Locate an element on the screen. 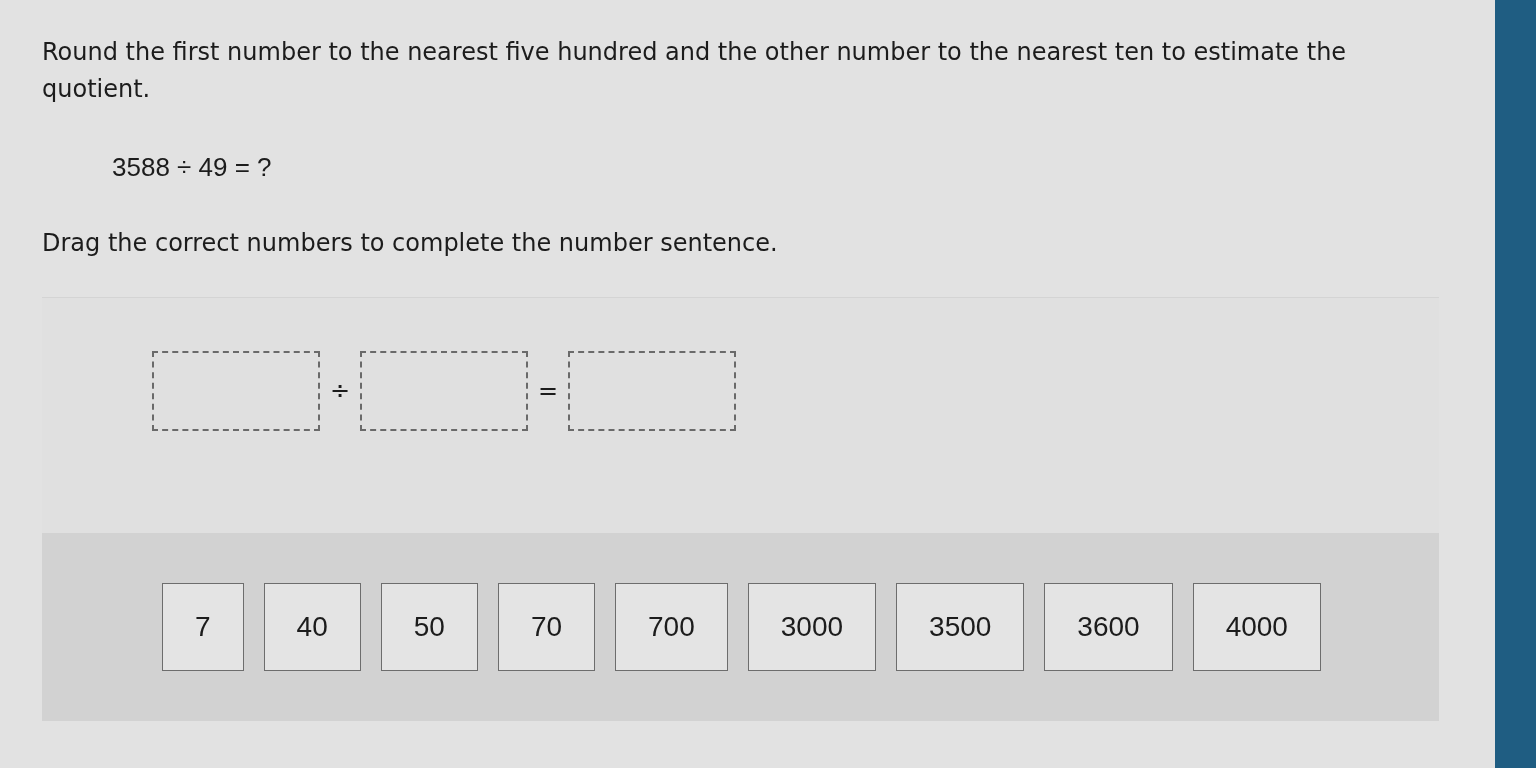 Image resolution: width=1536 pixels, height=768 pixels. question-text: Round the first number to the nearest five hundred and the other number to the nearest ten to estimate the quotient. is located at coordinates (695, 71).